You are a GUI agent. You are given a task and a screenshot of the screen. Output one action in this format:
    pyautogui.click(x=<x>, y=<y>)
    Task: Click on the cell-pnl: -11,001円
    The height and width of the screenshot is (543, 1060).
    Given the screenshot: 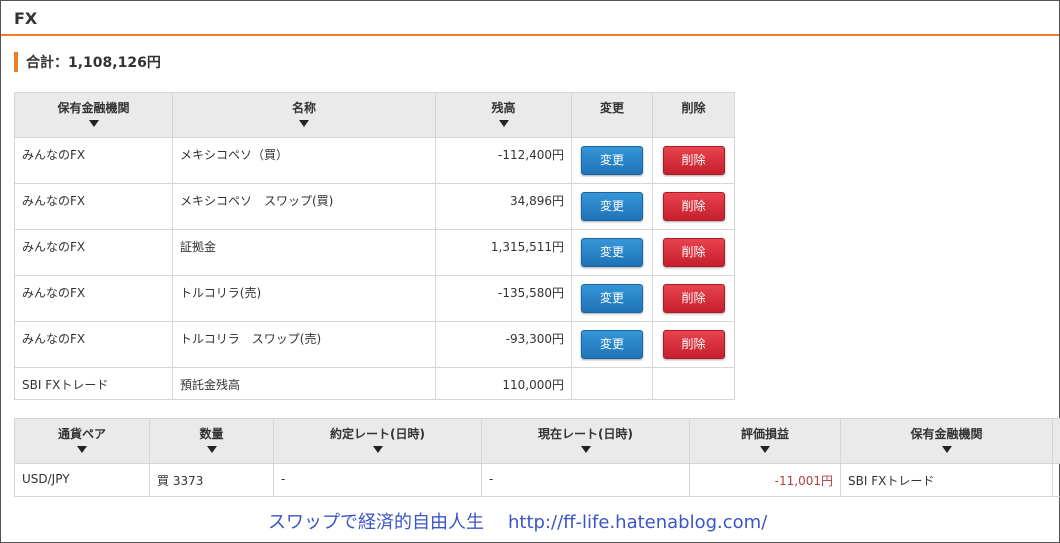 What is the action you would take?
    pyautogui.click(x=765, y=480)
    